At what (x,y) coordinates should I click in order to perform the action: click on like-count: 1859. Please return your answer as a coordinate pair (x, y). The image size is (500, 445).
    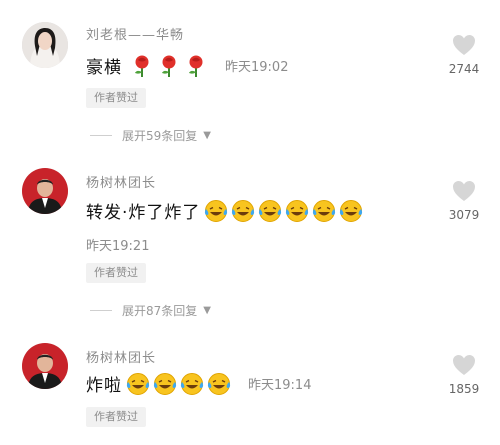
    Looking at the image, I should click on (464, 389).